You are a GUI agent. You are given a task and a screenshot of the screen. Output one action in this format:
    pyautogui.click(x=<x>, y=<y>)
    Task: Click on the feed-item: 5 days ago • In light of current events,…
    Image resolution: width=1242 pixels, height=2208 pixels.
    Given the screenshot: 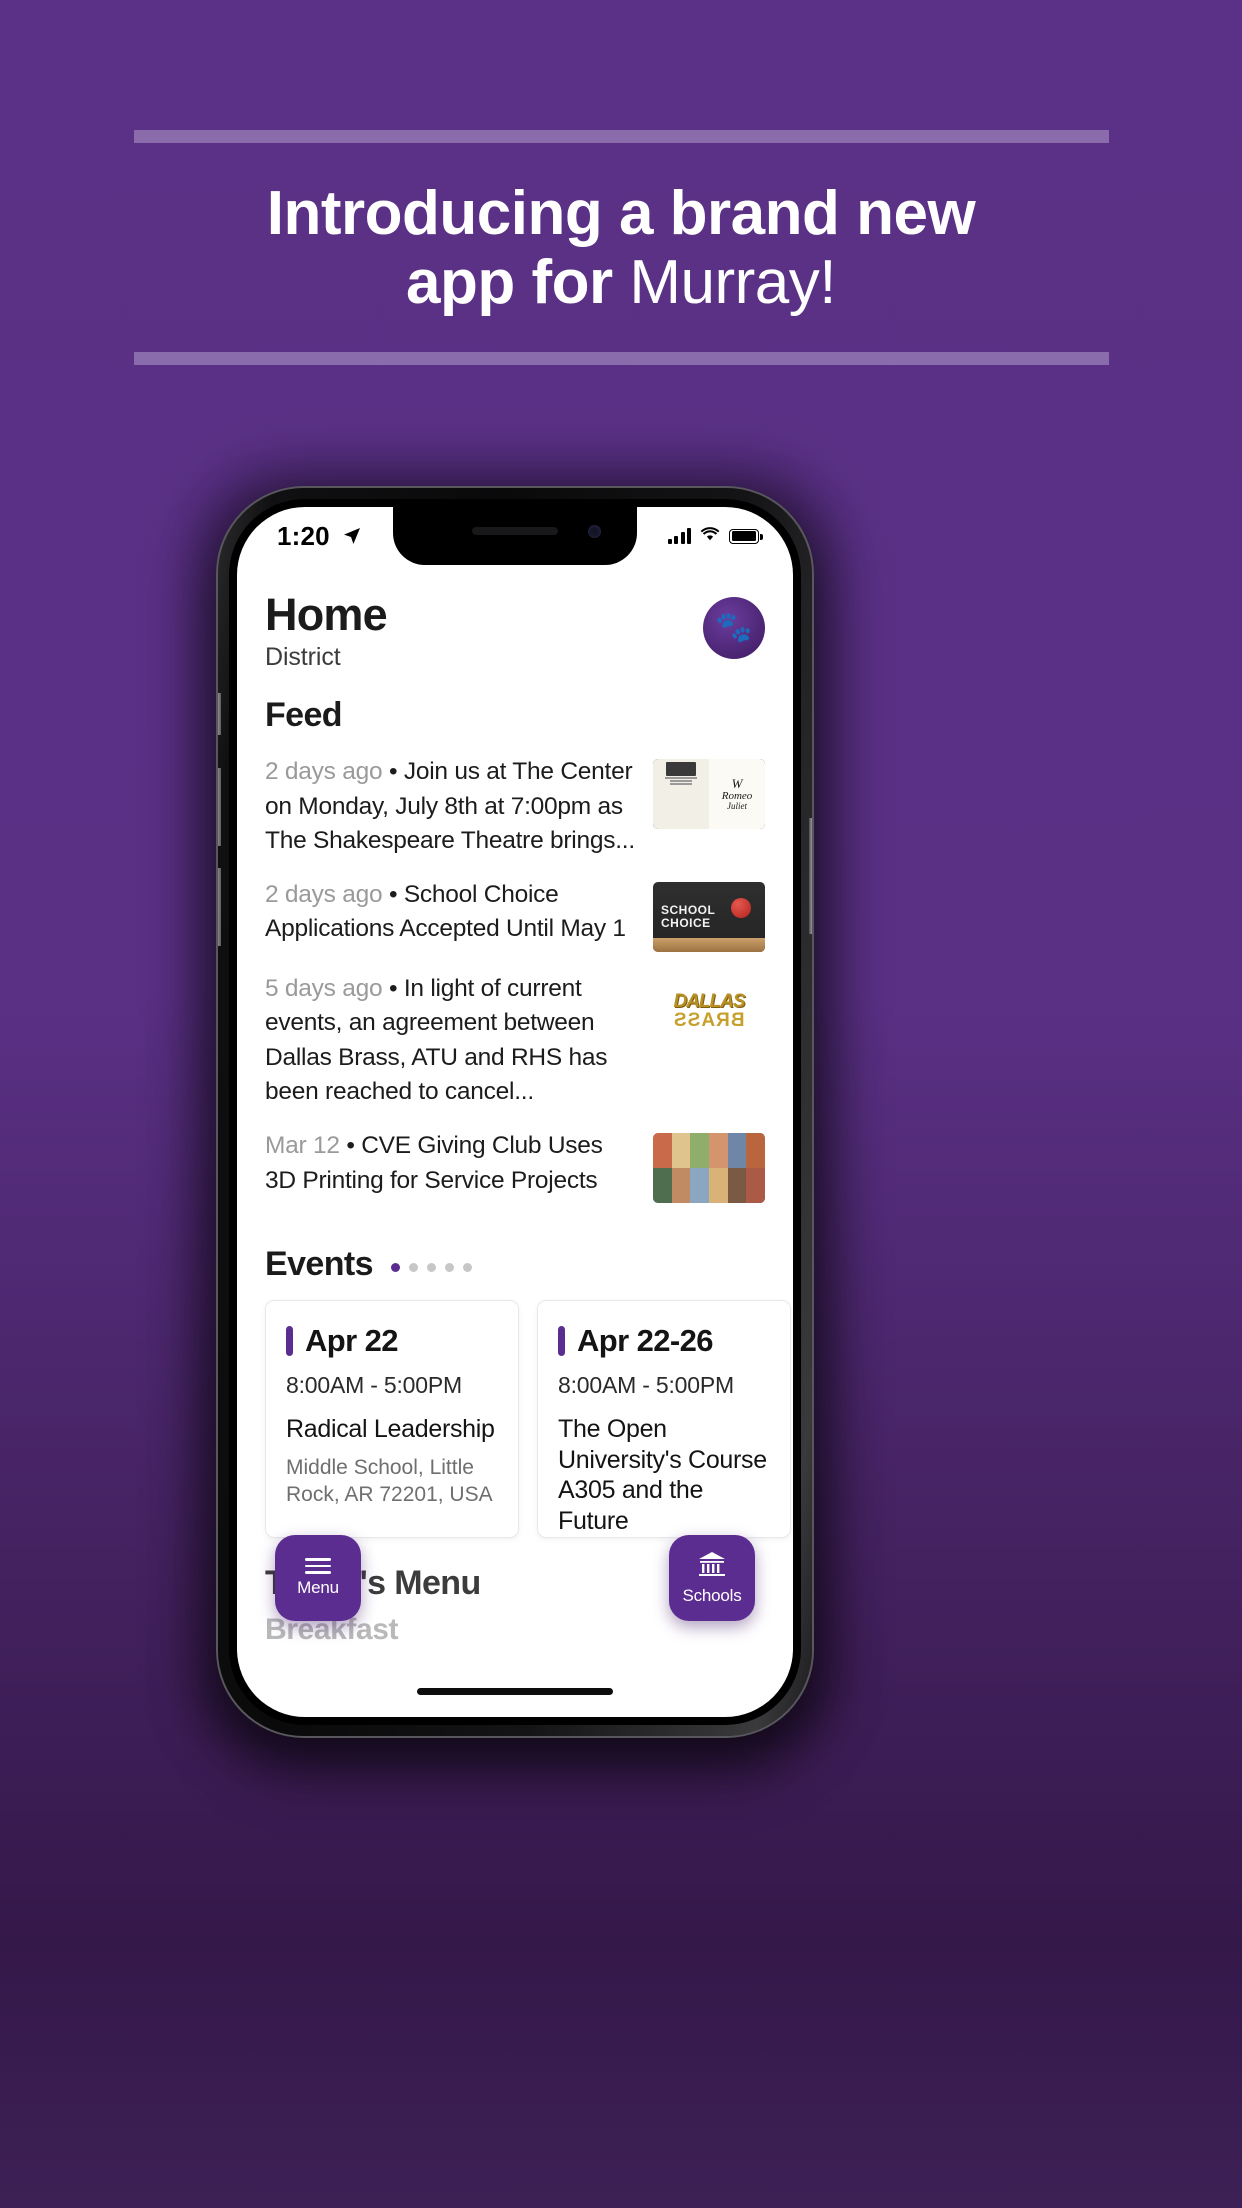 What is the action you would take?
    pyautogui.click(x=515, y=1042)
    